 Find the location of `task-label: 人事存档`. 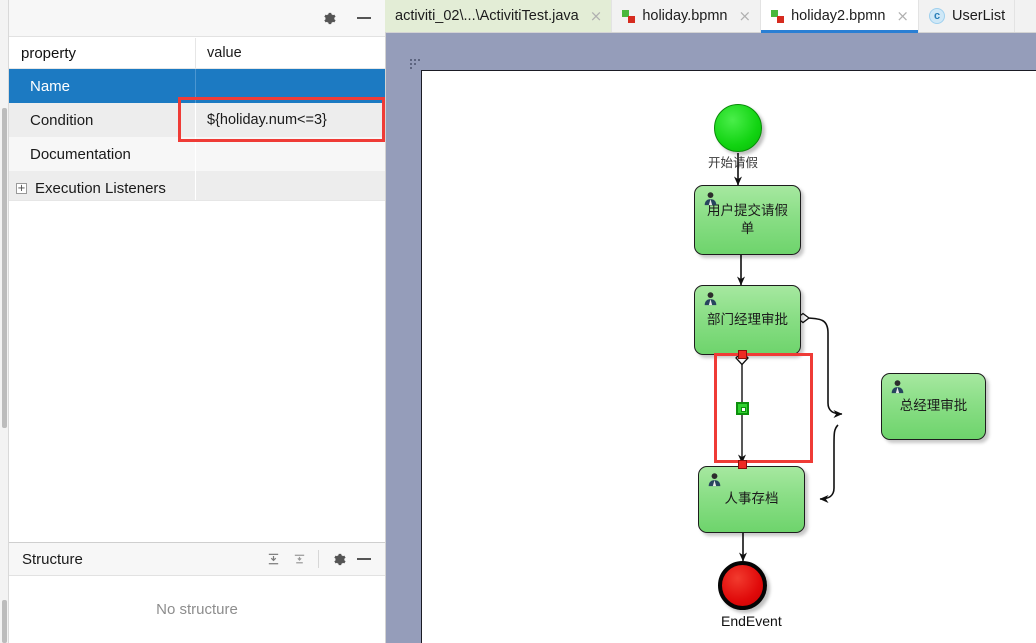

task-label: 人事存档 is located at coordinates (751, 499).